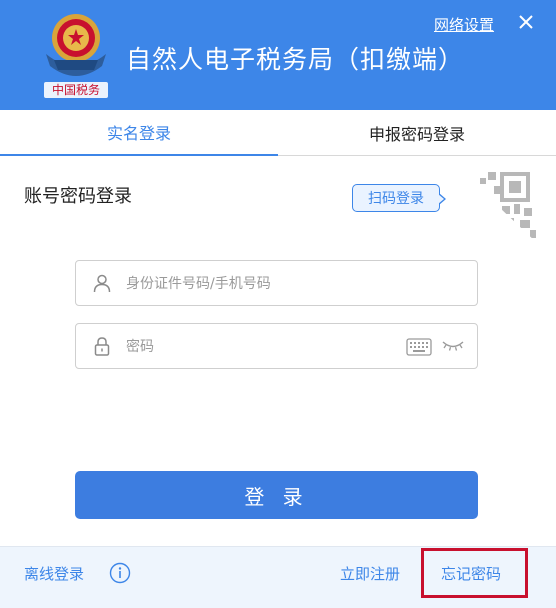 This screenshot has width=556, height=608. What do you see at coordinates (54, 573) in the screenshot?
I see `offline-login-link: 离线登录` at bounding box center [54, 573].